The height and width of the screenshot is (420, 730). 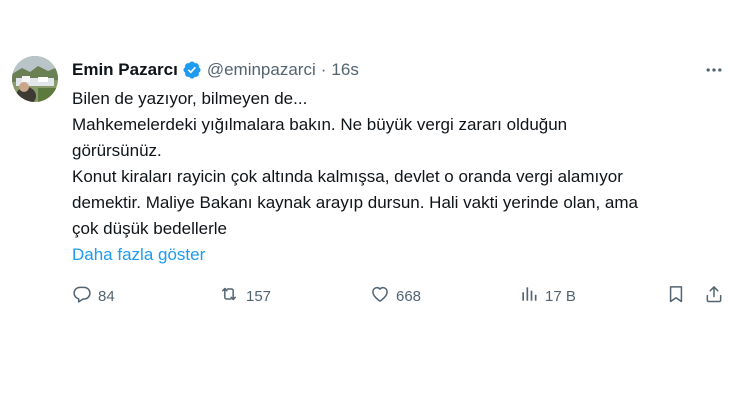 What do you see at coordinates (106, 296) in the screenshot?
I see `reply-count: 84` at bounding box center [106, 296].